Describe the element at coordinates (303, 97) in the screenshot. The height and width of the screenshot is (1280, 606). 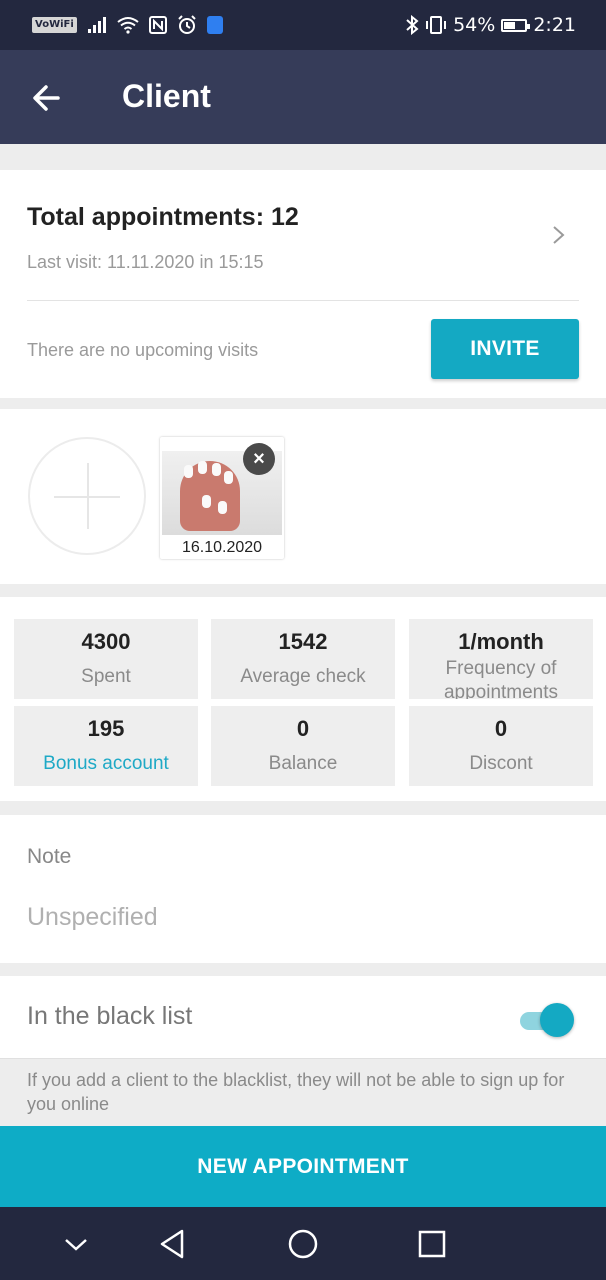
I see `app-bar: Client` at that location.